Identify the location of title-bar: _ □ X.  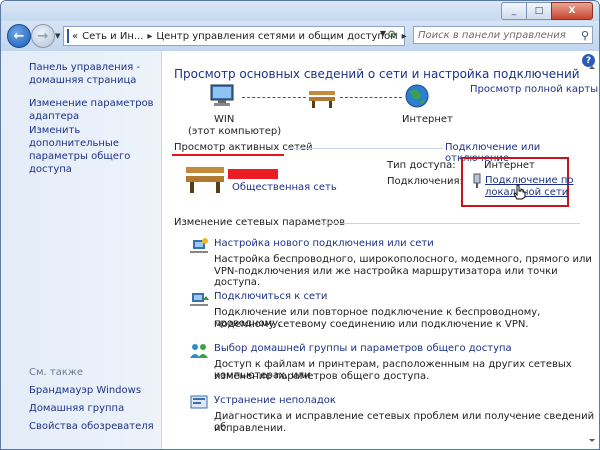
(300, 11).